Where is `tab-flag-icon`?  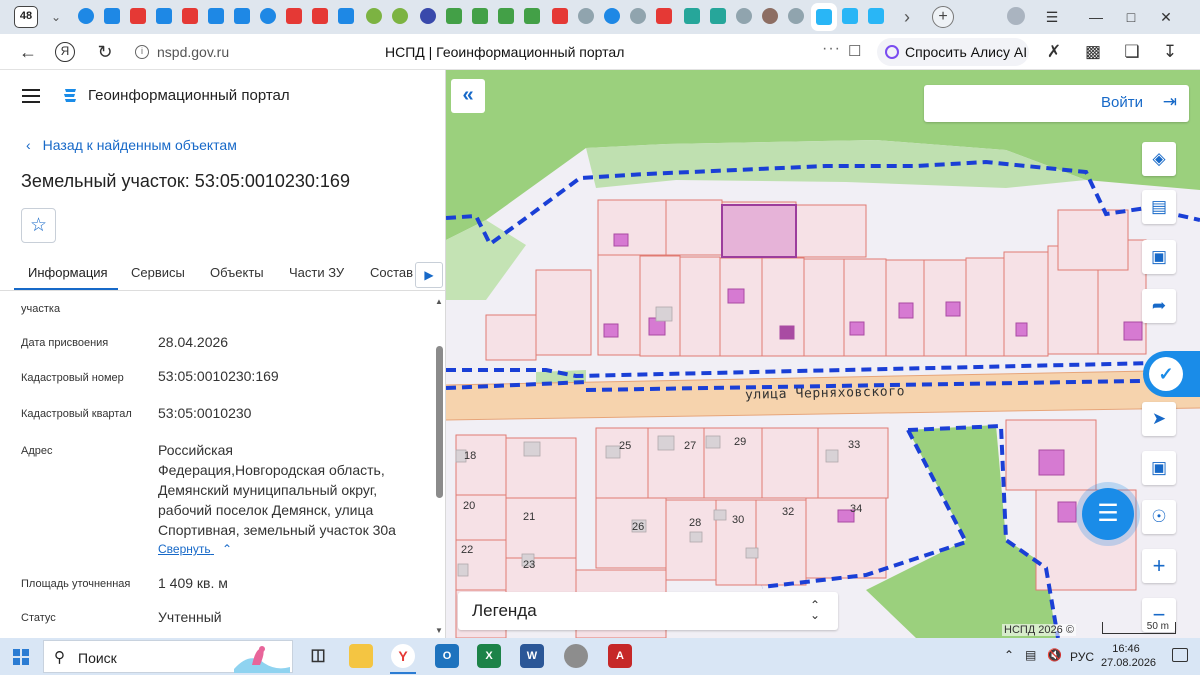 tab-flag-icon is located at coordinates (612, 16).